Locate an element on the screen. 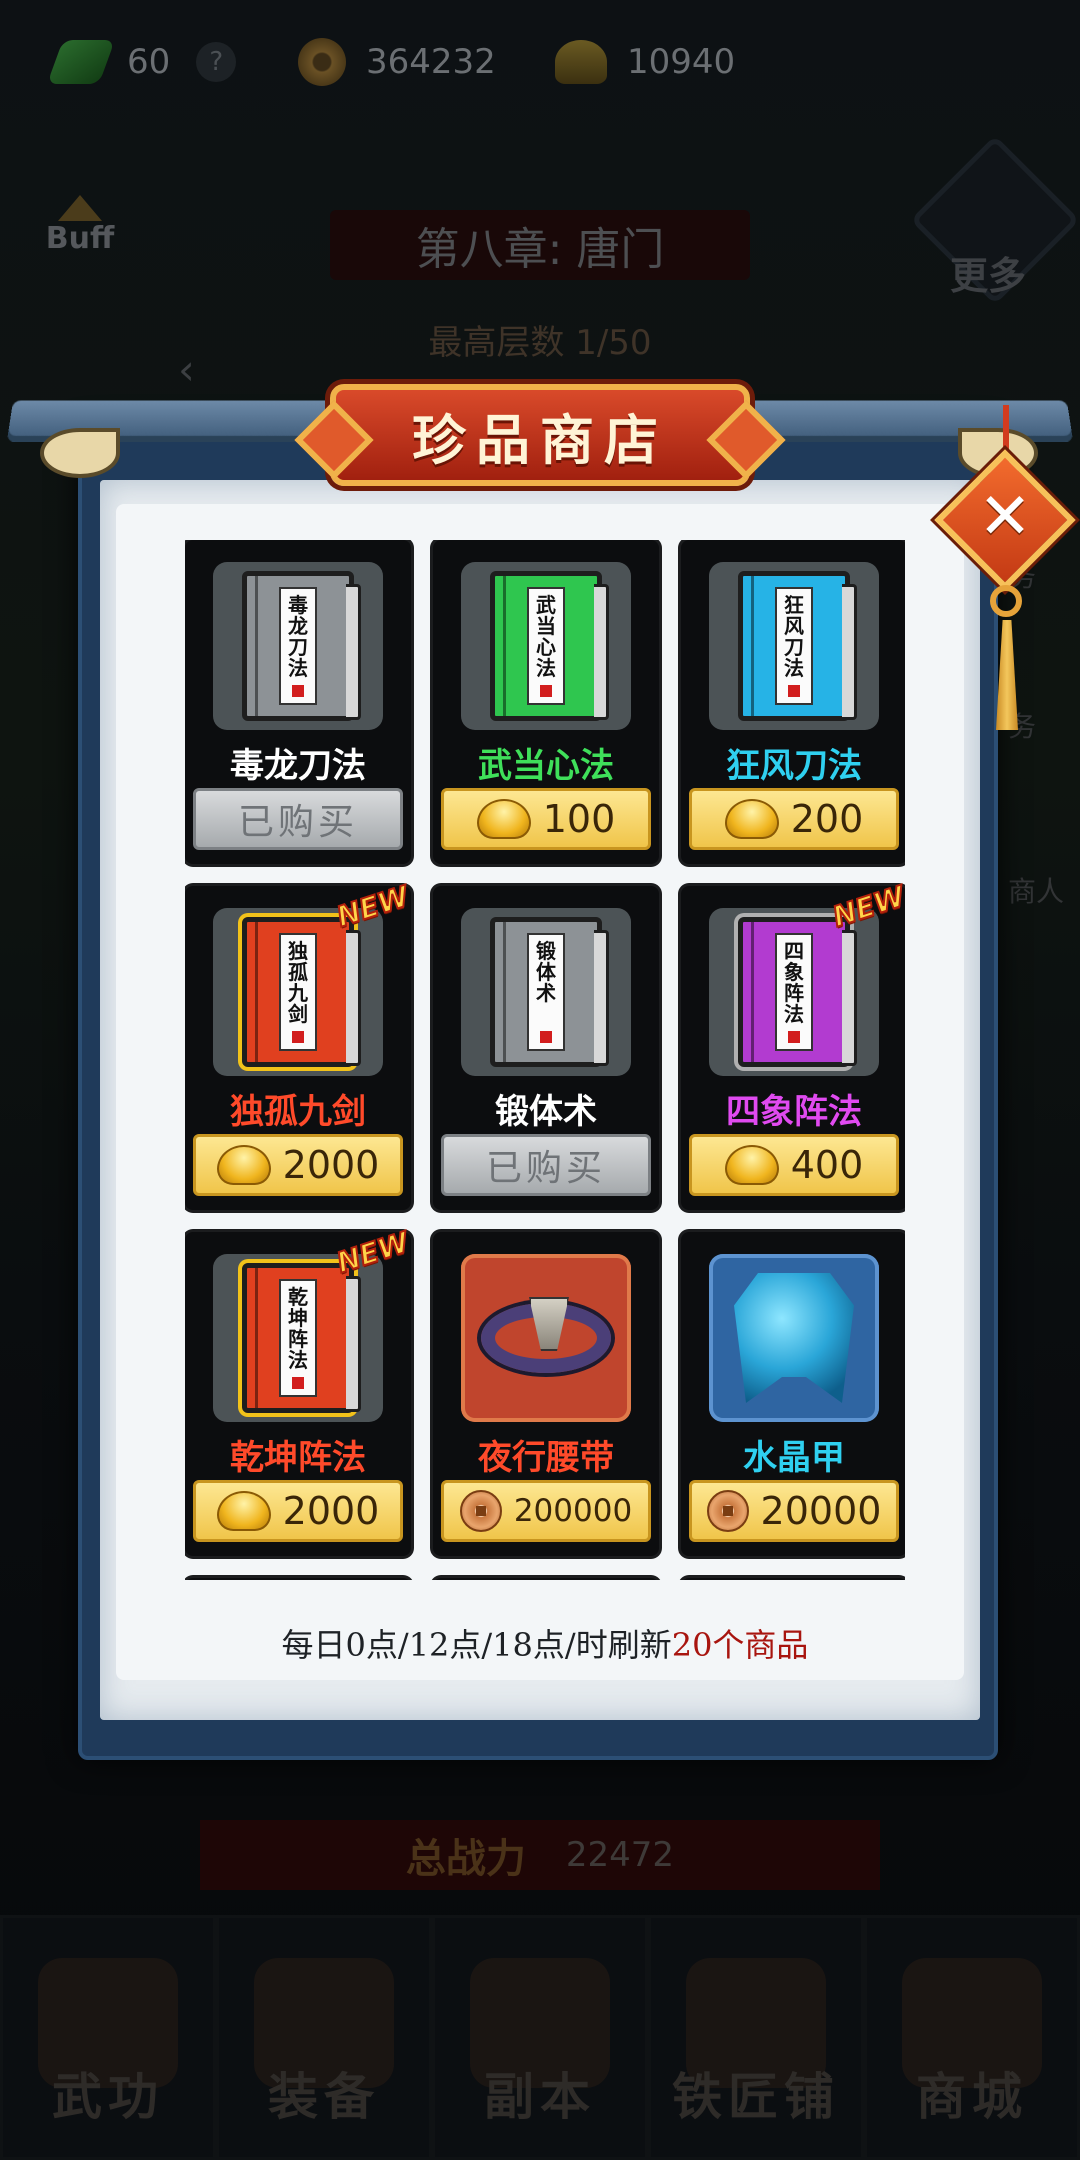 The image size is (1080, 2160). book-title-char: 锻 is located at coordinates (546, 951).